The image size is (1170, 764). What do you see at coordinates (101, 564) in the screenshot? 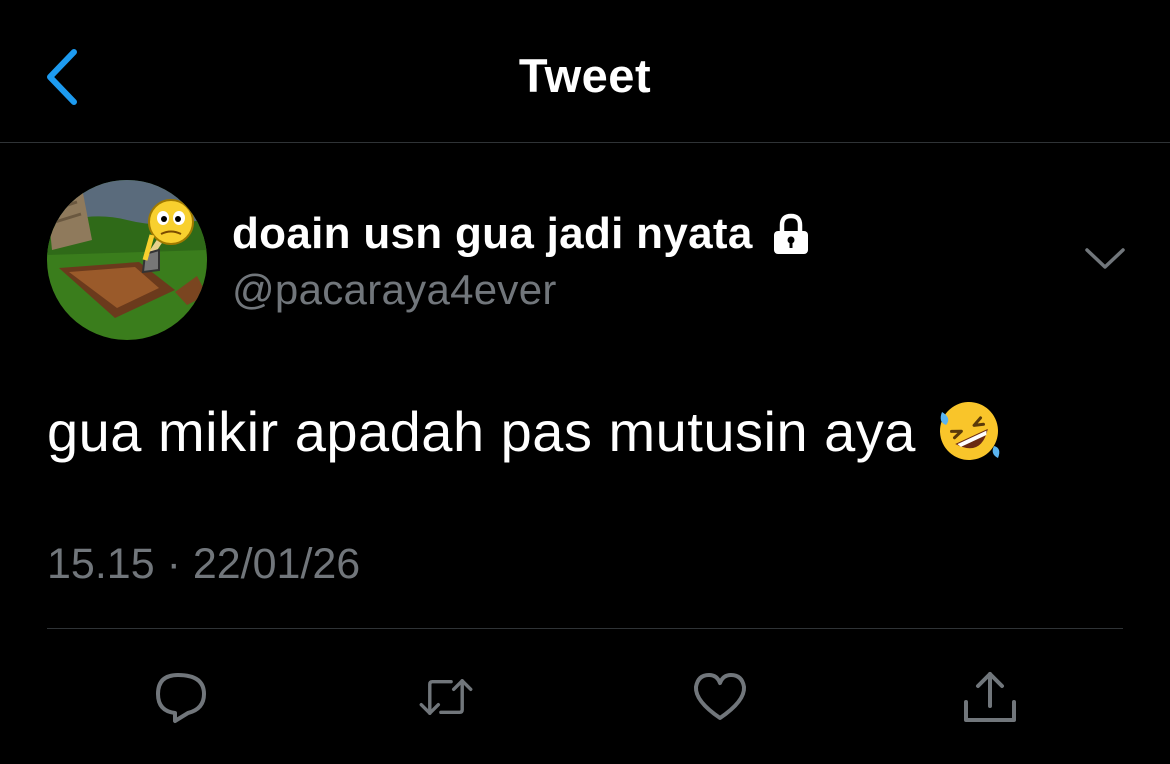
I see `tweet-time: 15.15` at bounding box center [101, 564].